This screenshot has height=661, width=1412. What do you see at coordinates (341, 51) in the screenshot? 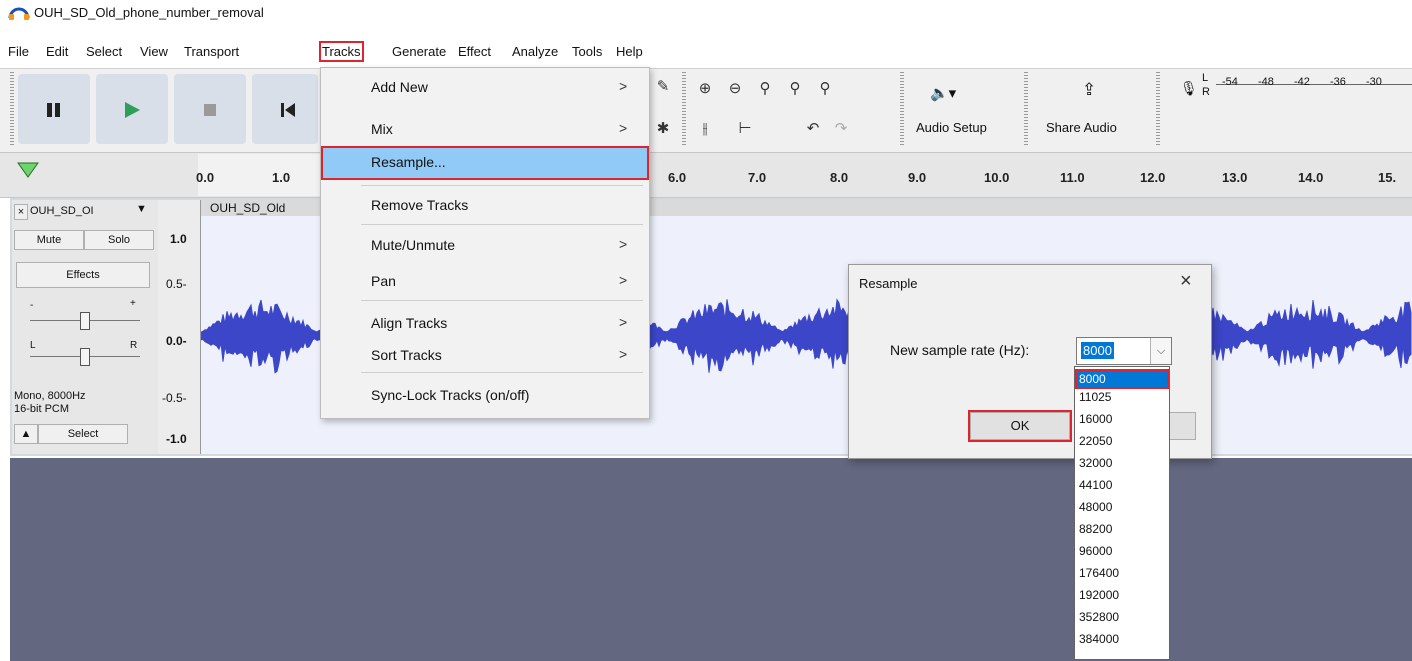
I see `menu-tracks: Tracks` at bounding box center [341, 51].